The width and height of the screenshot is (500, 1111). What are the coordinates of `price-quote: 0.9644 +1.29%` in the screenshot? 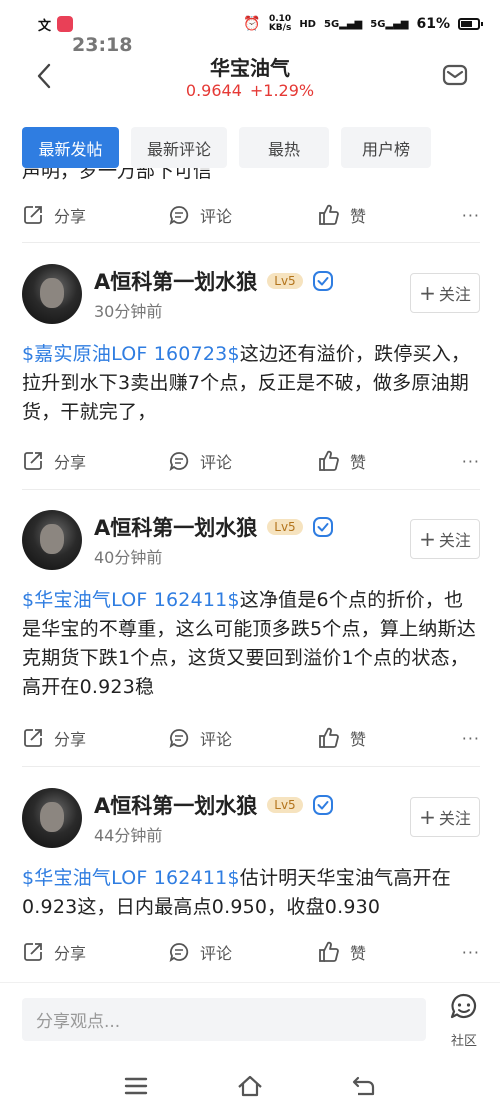 It's located at (250, 90).